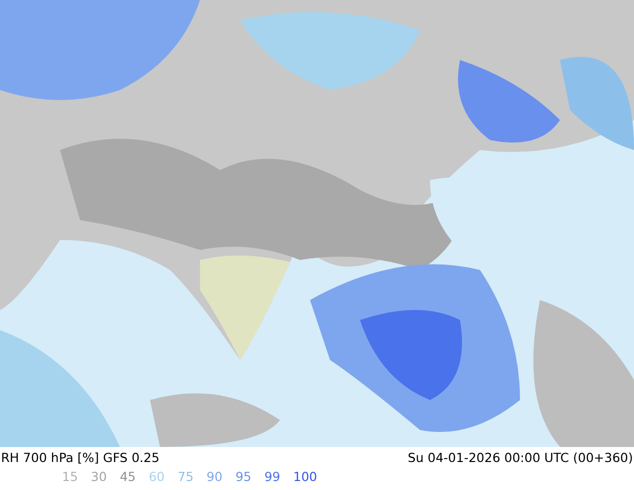  Describe the element at coordinates (156, 476) in the screenshot. I see `legend-value: 60` at that location.